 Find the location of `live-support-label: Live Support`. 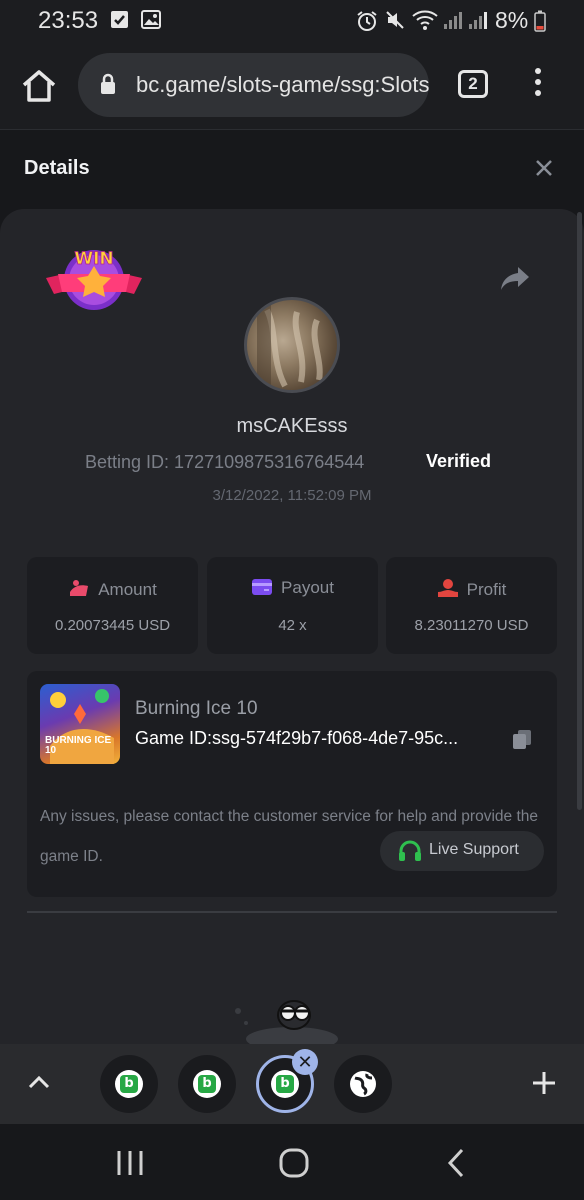

live-support-label: Live Support is located at coordinates (474, 849).